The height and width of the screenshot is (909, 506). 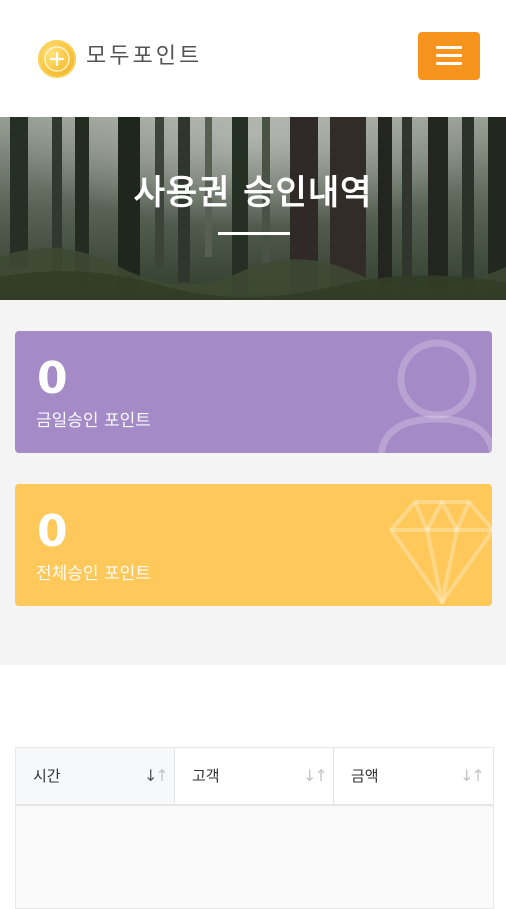 I want to click on title-underline, so click(x=254, y=233).